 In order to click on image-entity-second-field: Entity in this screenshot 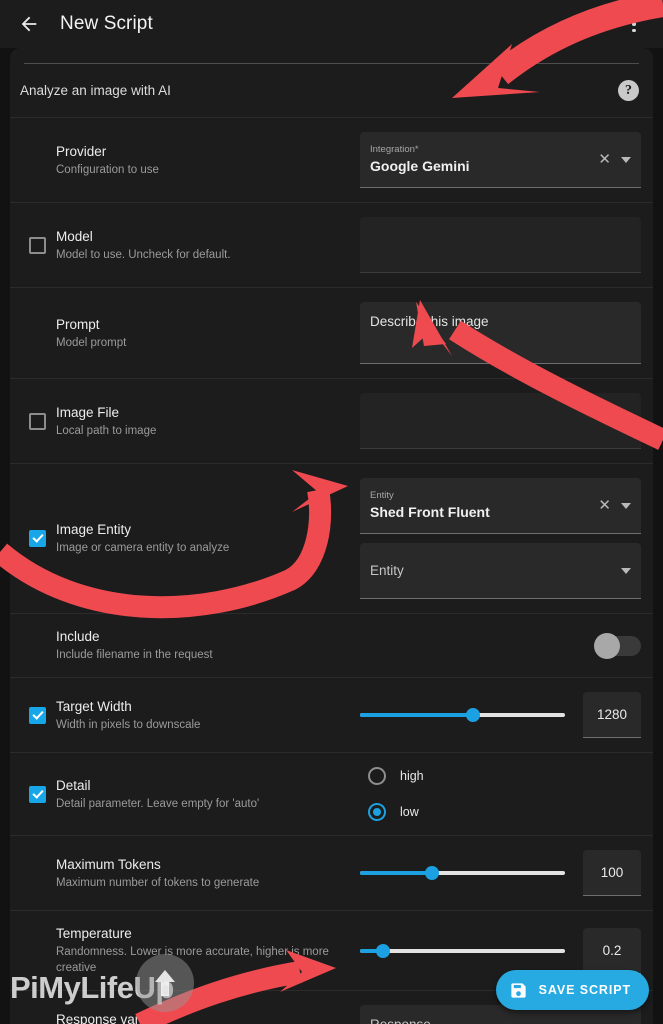, I will do `click(500, 571)`.